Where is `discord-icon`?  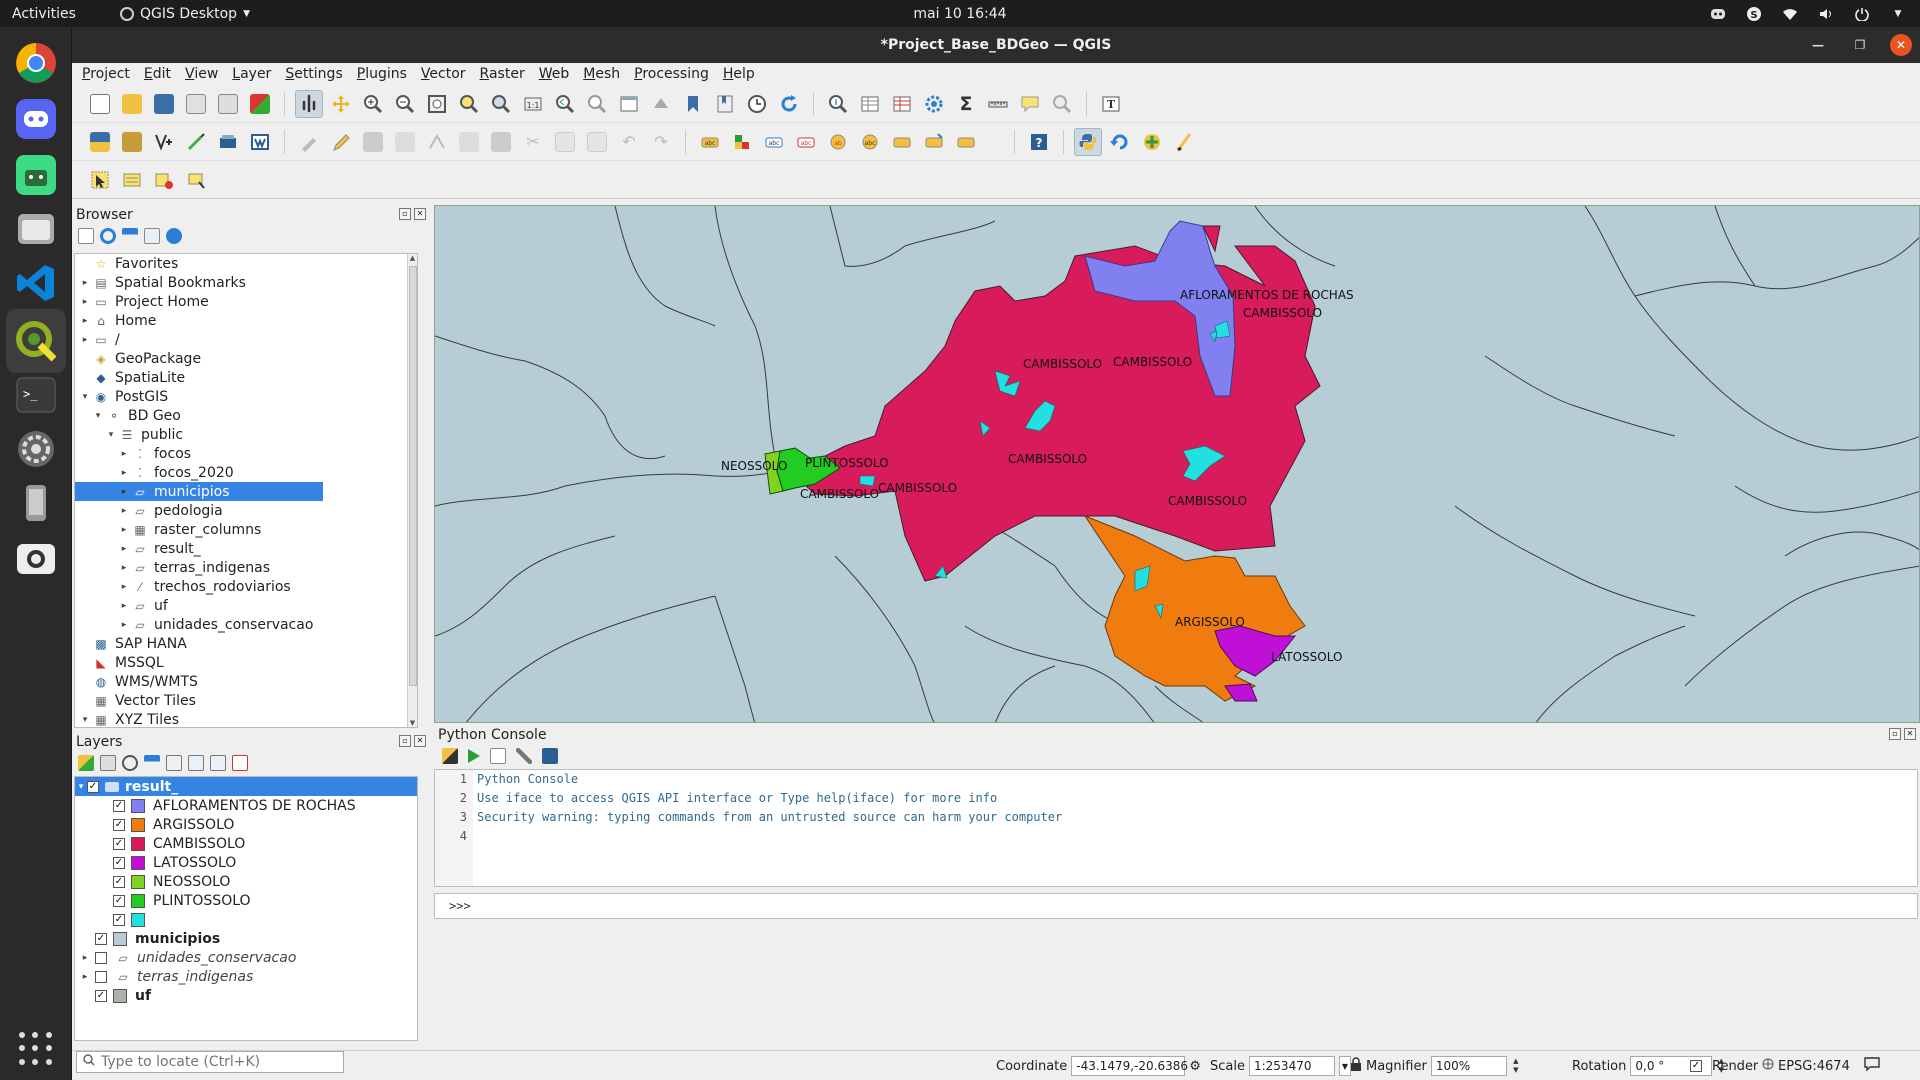 discord-icon is located at coordinates (36, 119).